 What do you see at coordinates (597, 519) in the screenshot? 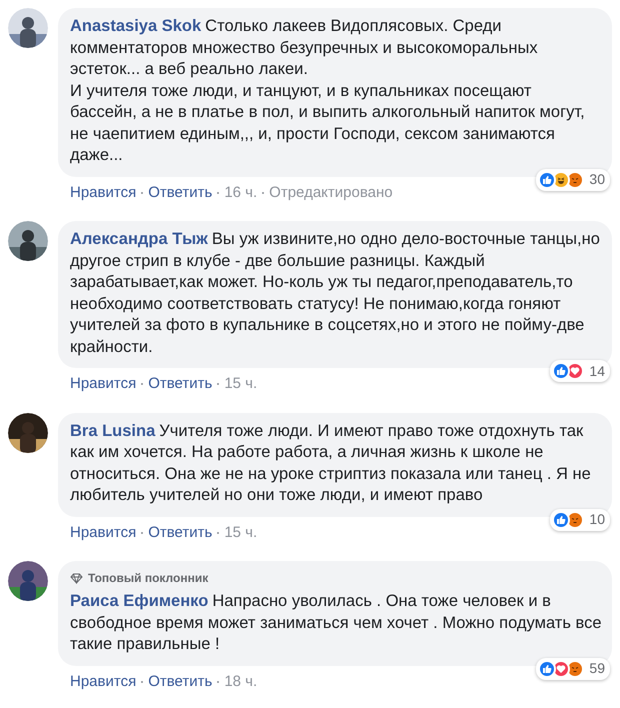
I see `reaction-count: 10` at bounding box center [597, 519].